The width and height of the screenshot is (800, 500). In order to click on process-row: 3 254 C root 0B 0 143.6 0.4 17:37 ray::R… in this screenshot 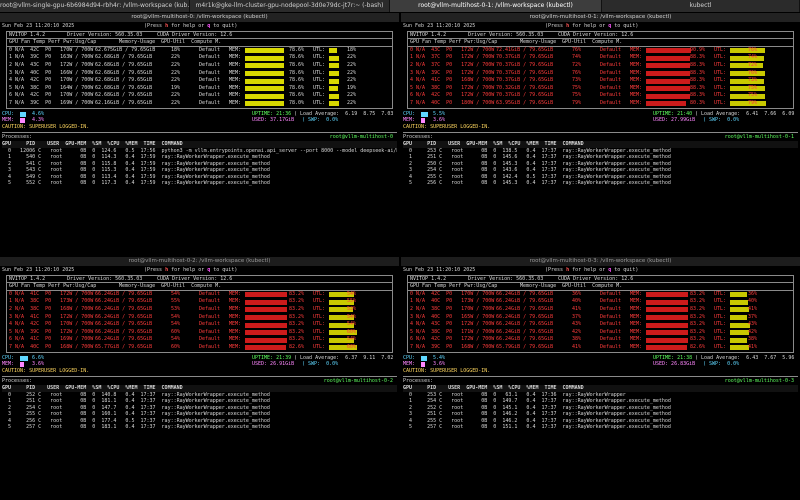, I will do `click(600, 170)`.